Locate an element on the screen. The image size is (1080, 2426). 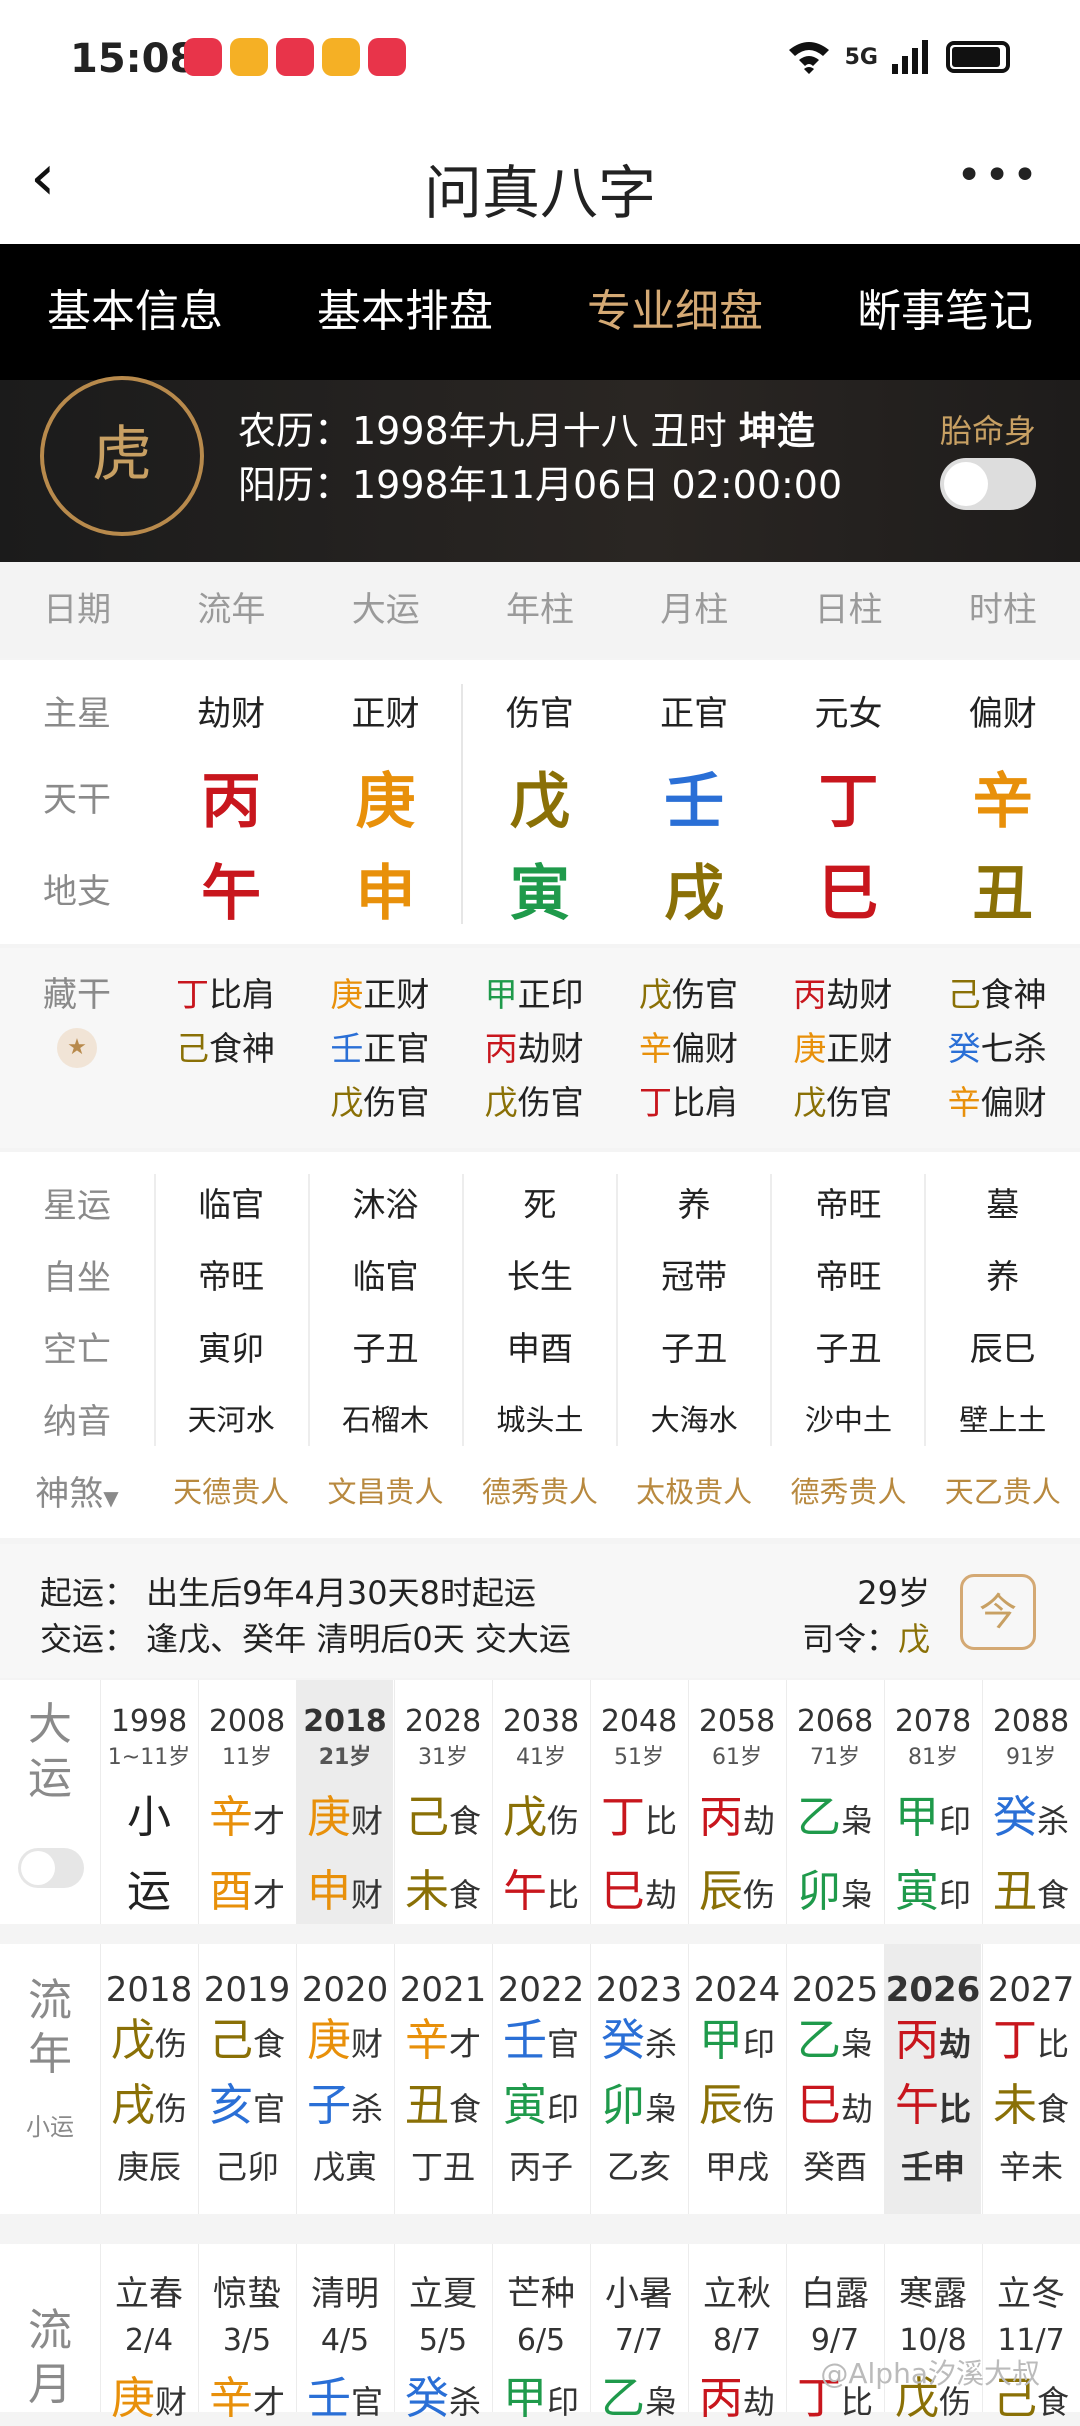
dayun-column: 2048 51岁 丁比 巳劫 is located at coordinates (638, 1802).